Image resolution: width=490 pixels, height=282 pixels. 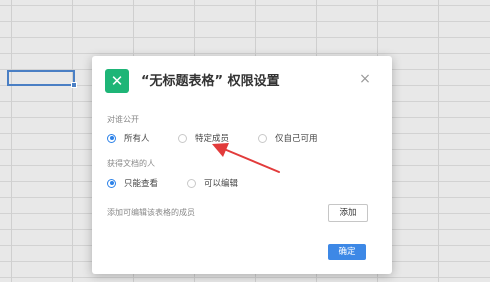 I want to click on radio-everyone: 所有人, so click(x=128, y=138).